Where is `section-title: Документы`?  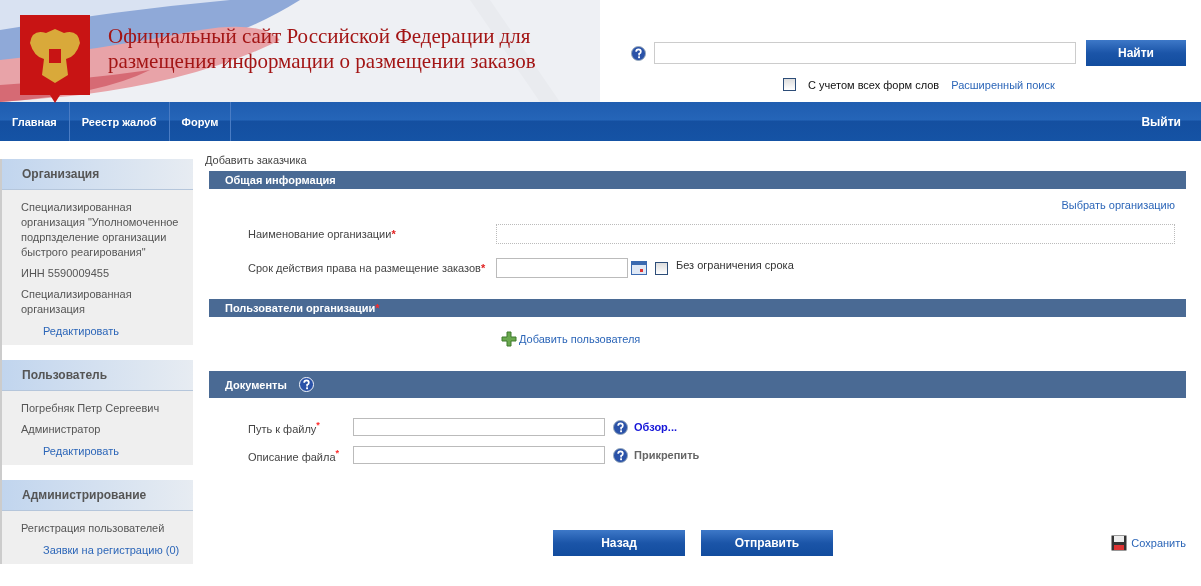
section-title: Документы is located at coordinates (256, 385).